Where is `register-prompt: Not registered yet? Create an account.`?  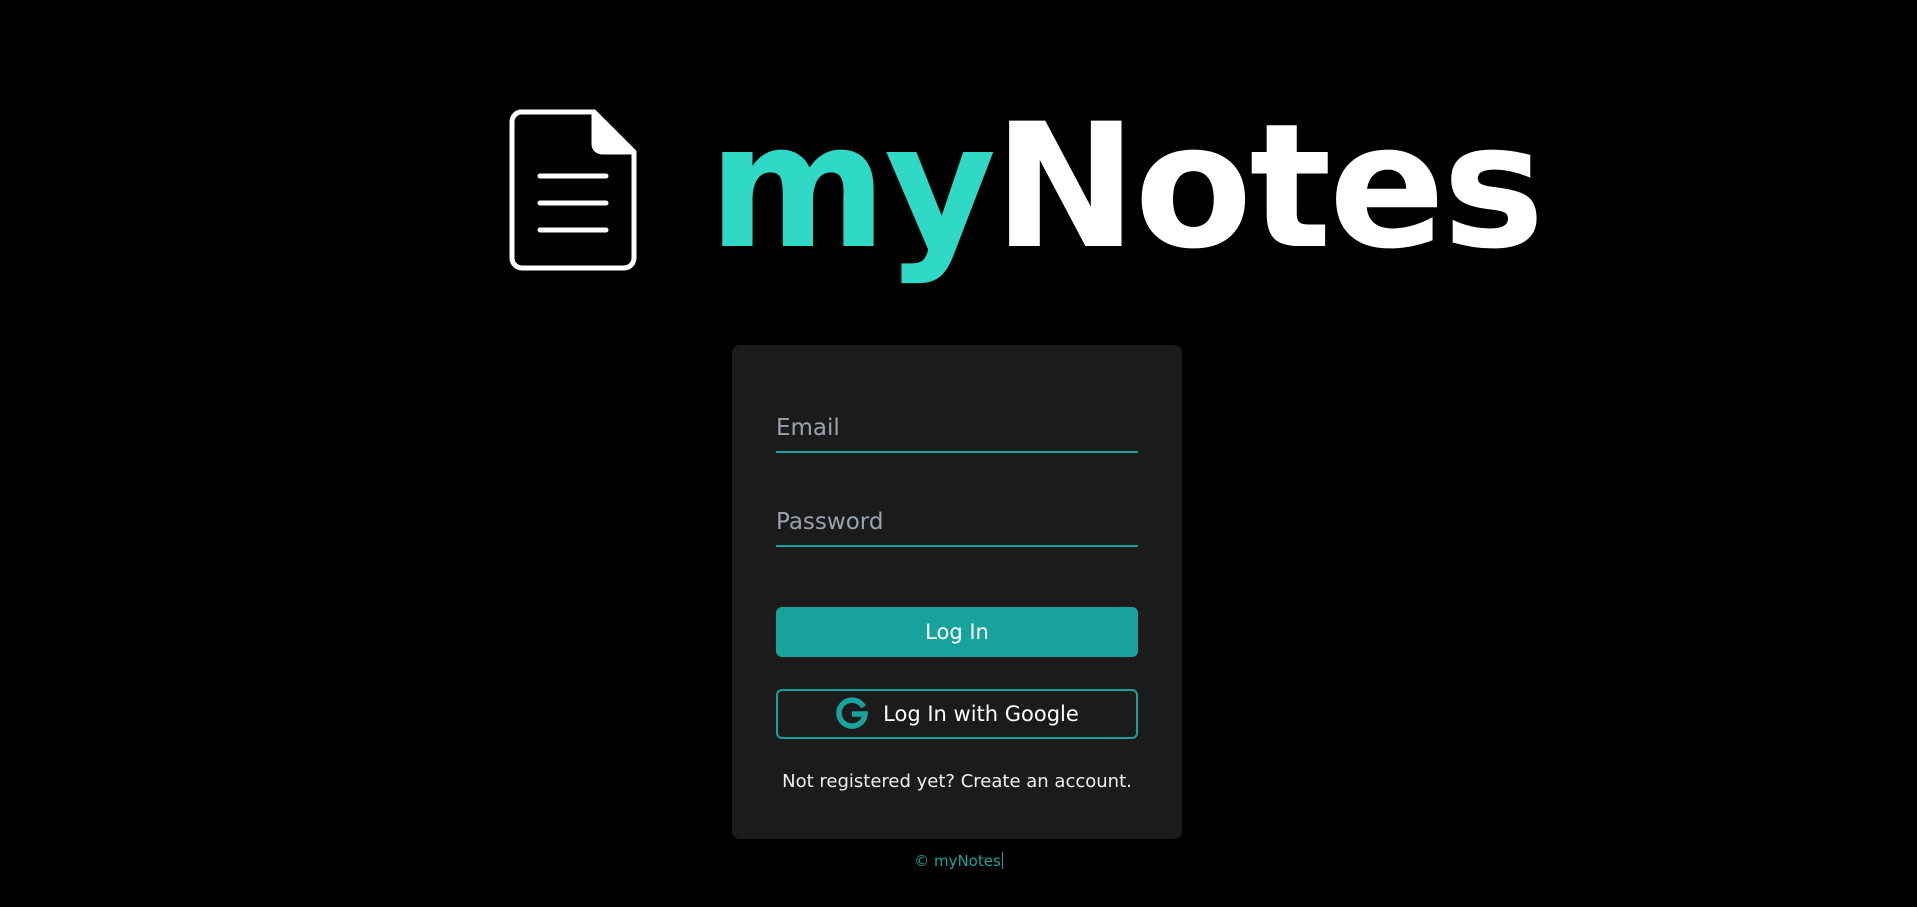 register-prompt: Not registered yet? Create an account. is located at coordinates (957, 781).